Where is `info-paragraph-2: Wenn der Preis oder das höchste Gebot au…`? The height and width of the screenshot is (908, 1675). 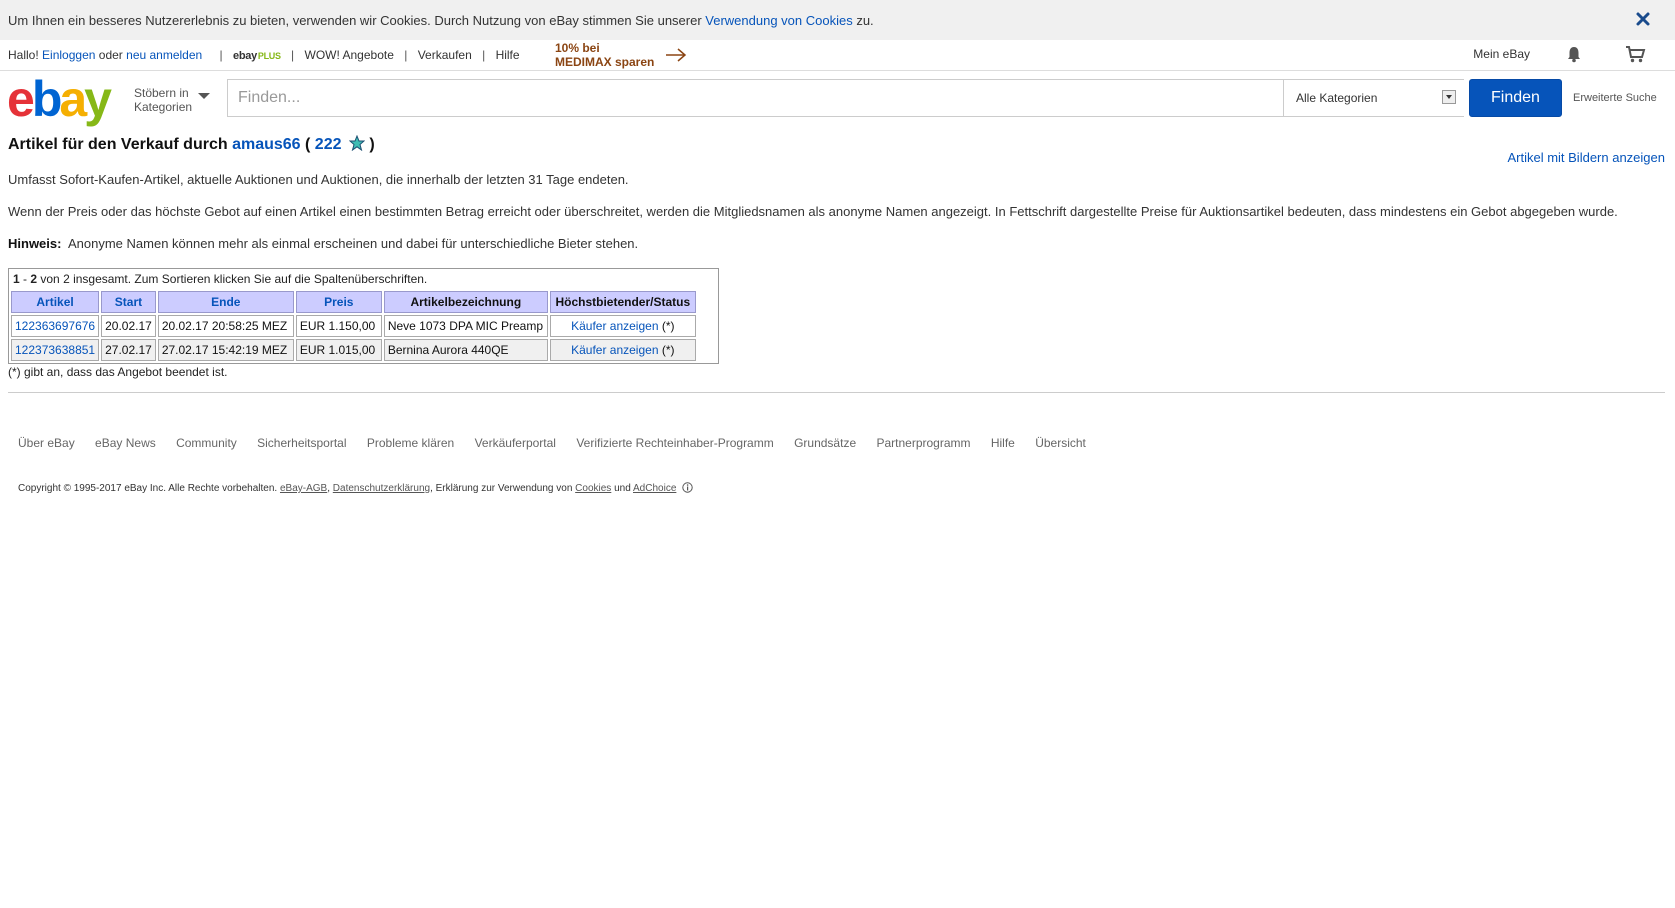 info-paragraph-2: Wenn der Preis oder das höchste Gebot au… is located at coordinates (813, 211).